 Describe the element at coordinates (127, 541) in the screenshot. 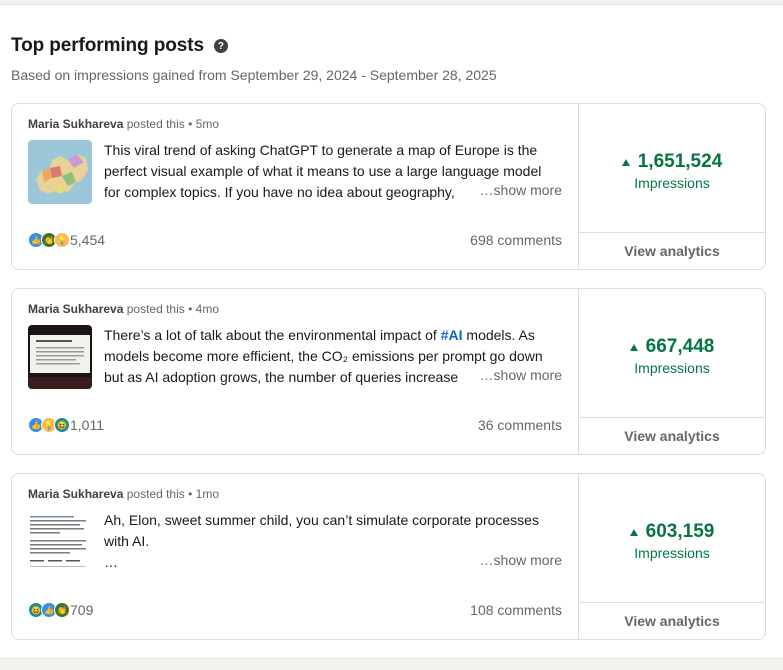

I see `post-text-line: with AI.` at that location.